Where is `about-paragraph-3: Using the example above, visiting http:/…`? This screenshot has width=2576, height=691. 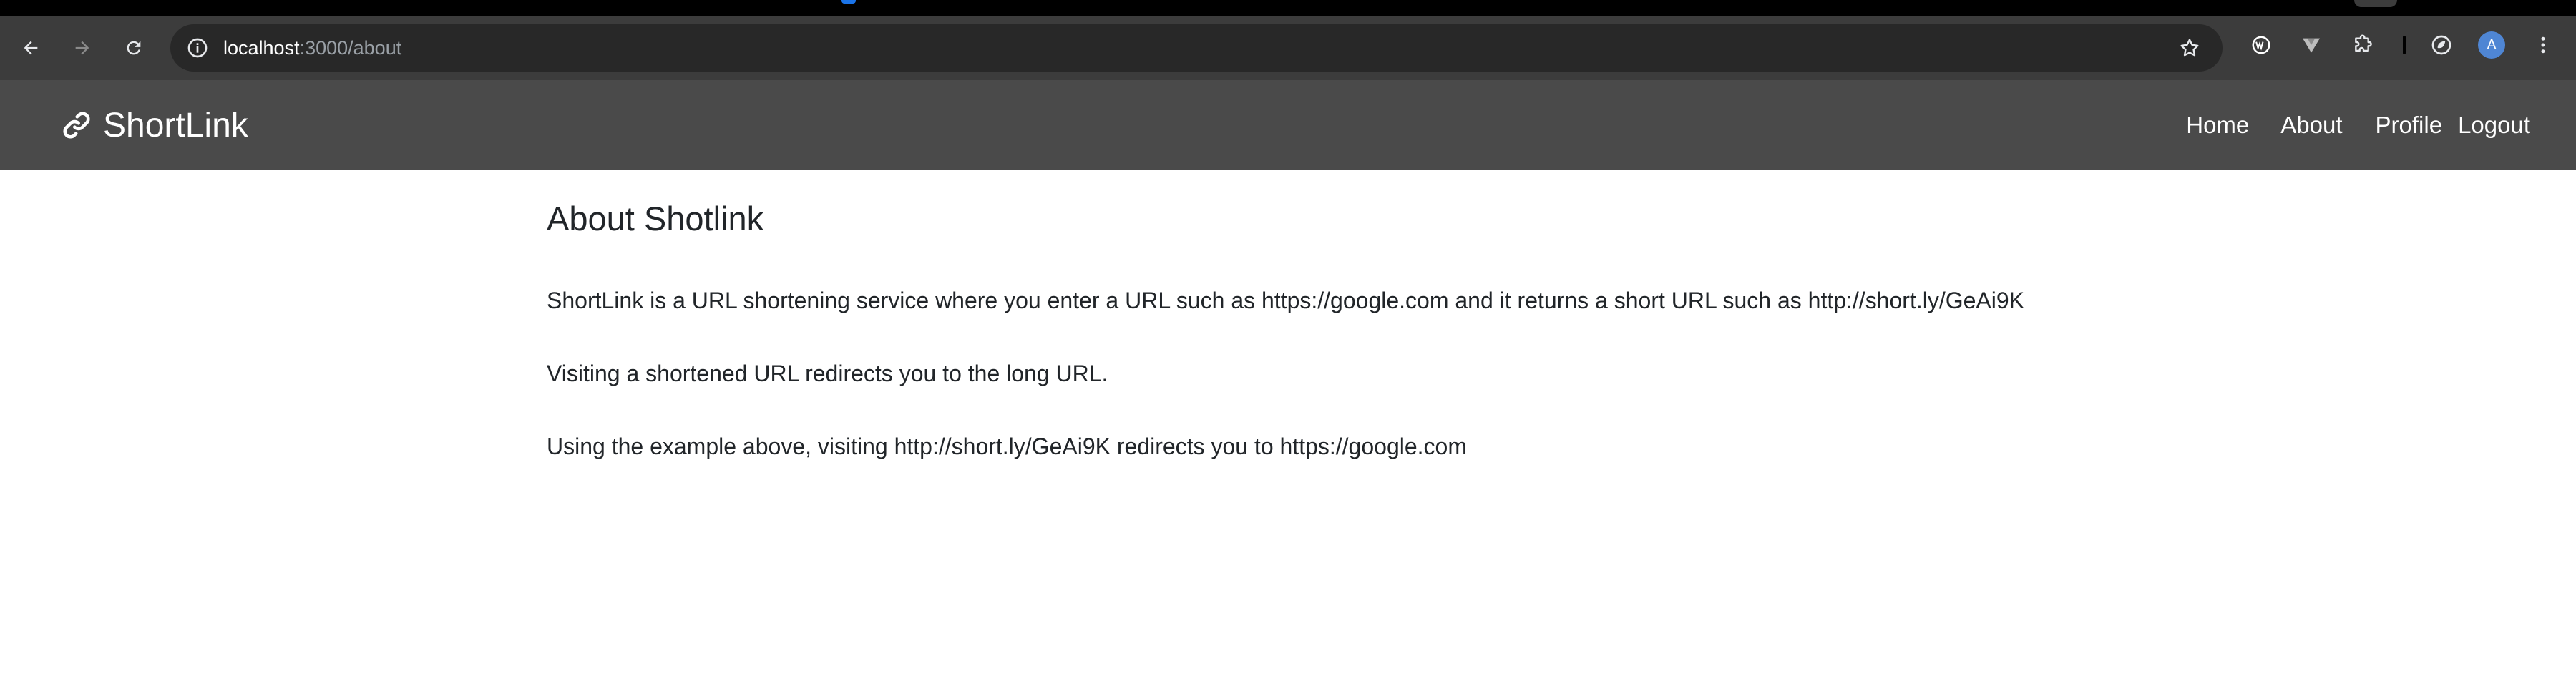 about-paragraph-3: Using the example above, visiting http:/… is located at coordinates (1007, 446).